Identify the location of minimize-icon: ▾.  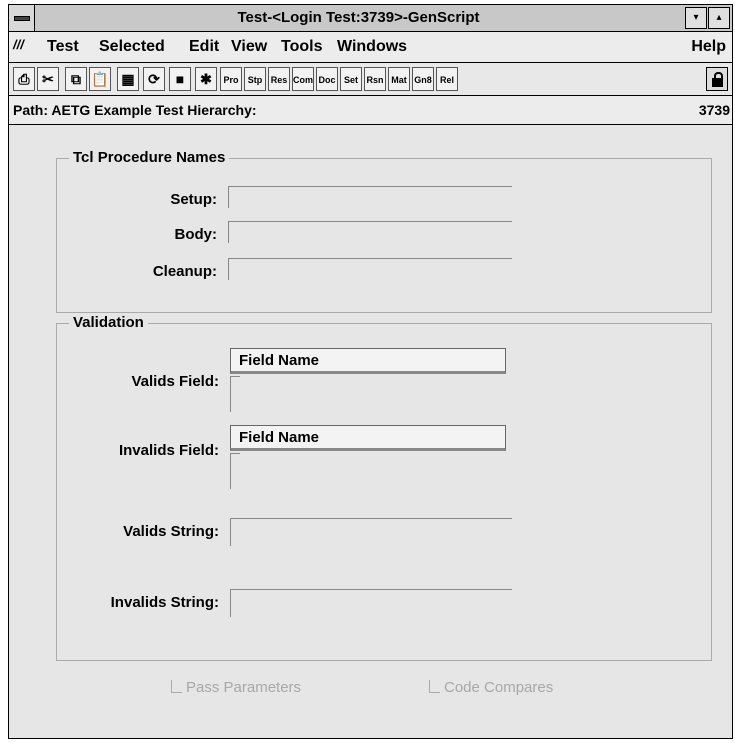
(696, 17).